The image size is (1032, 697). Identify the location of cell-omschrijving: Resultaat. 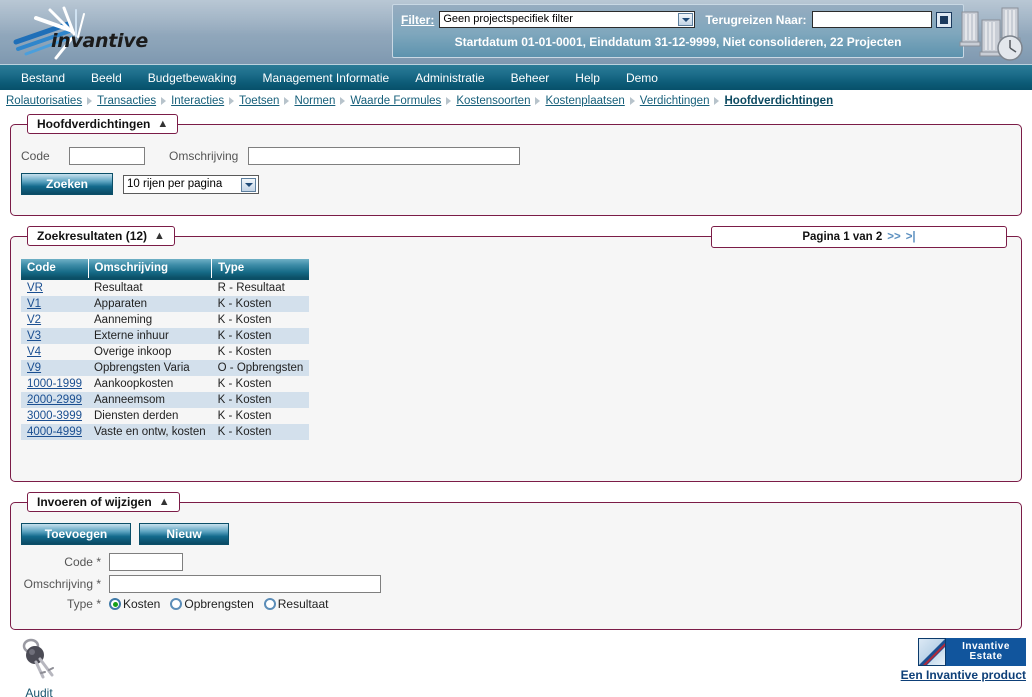
(118, 288).